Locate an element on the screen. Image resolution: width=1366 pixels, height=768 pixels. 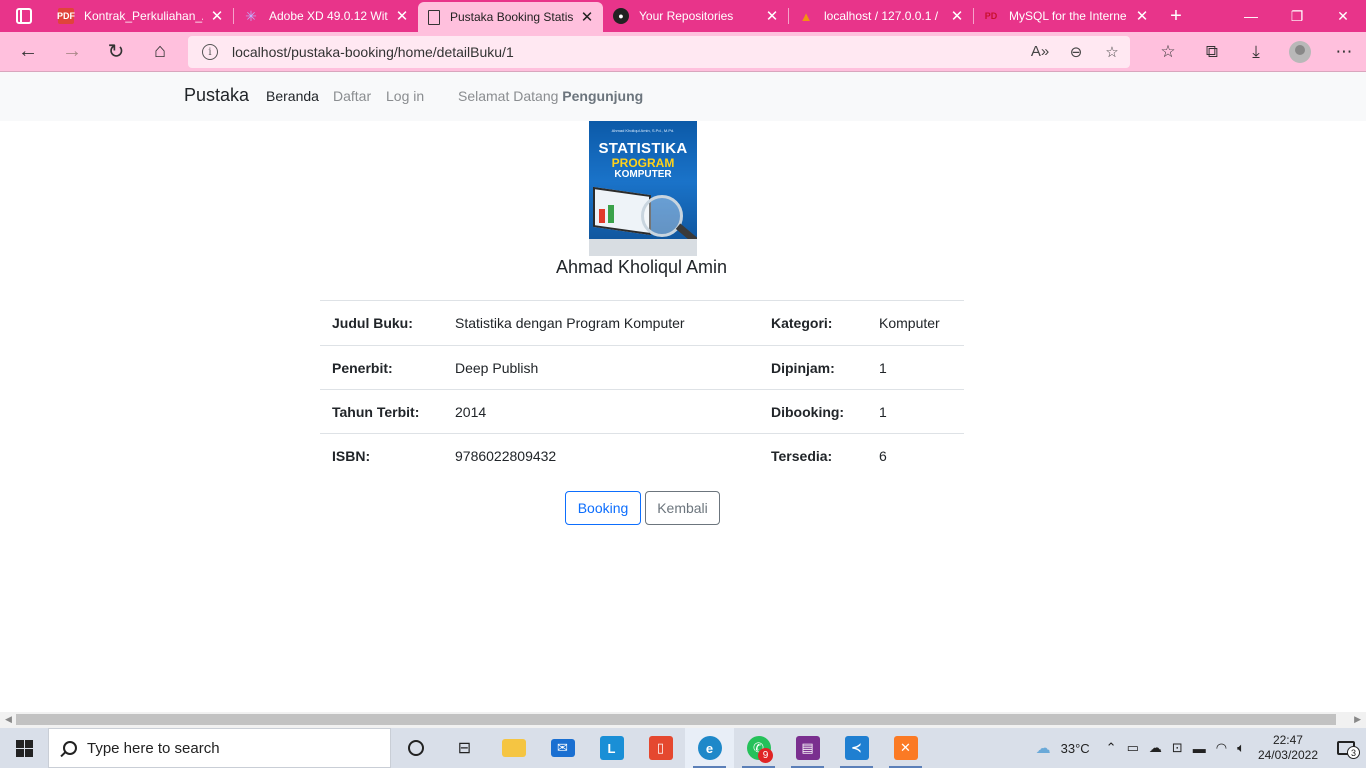
tab-kontrak: PDF Kontrak_Perkuliahan_A ✕ is located at coordinates (140, 16).